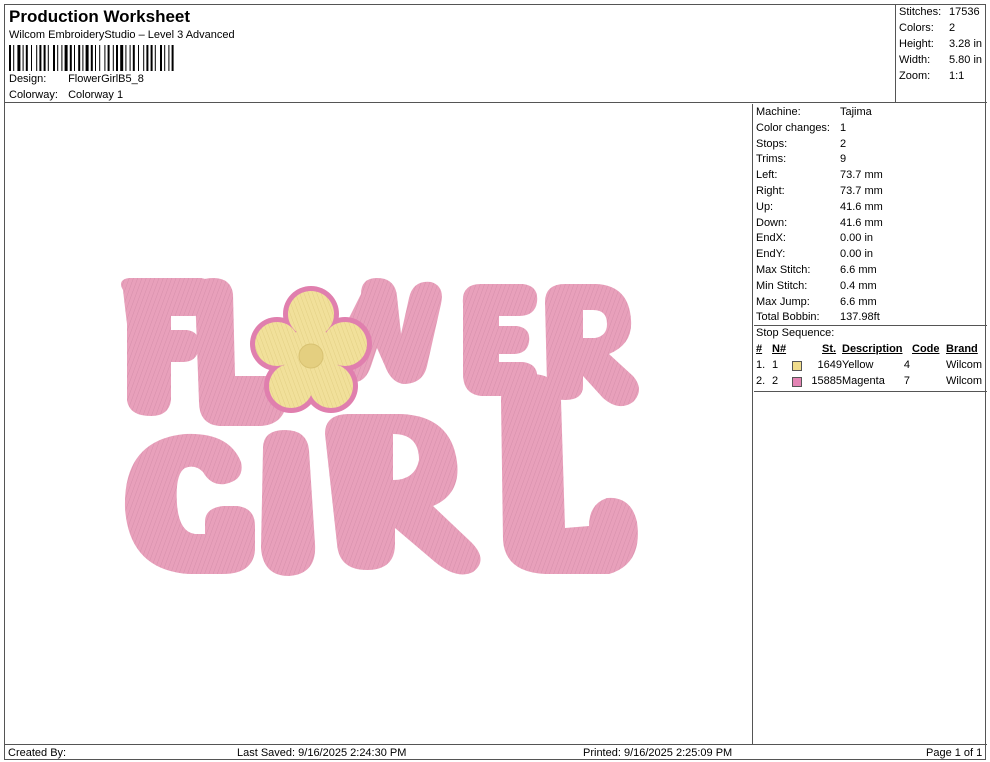  I want to click on machine-info-label: Trims:, so click(771, 159).